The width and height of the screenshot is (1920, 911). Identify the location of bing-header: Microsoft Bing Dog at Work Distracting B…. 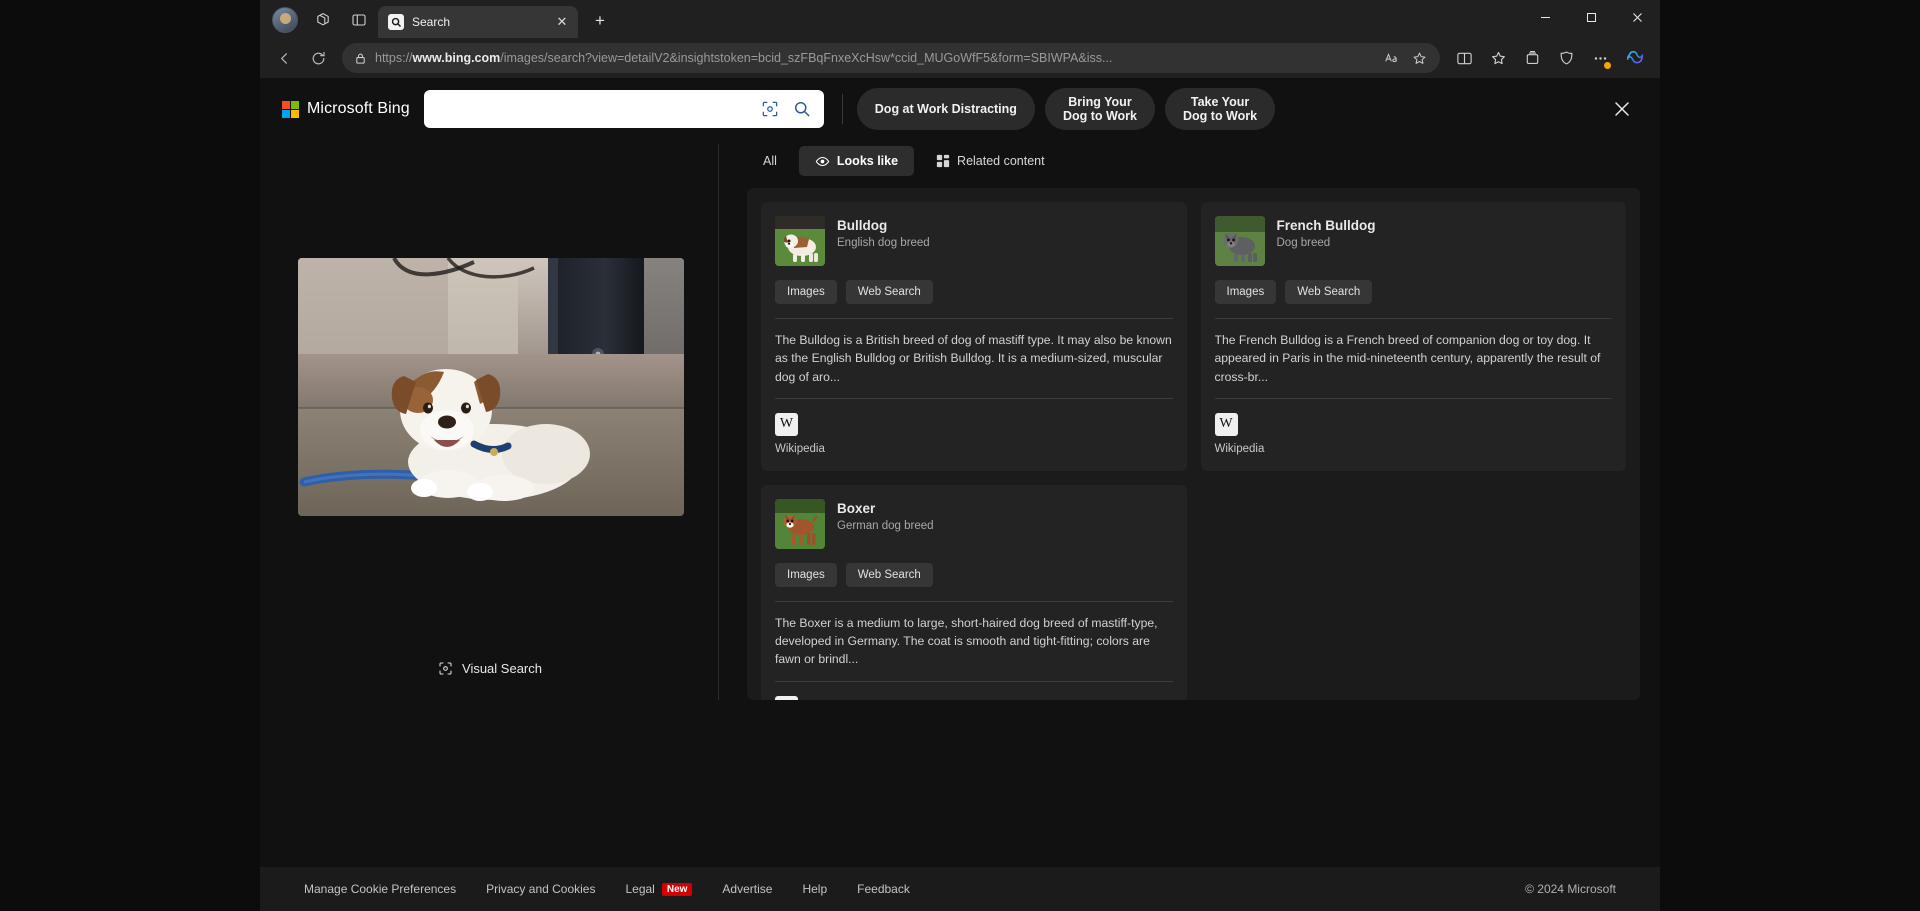
(960, 109).